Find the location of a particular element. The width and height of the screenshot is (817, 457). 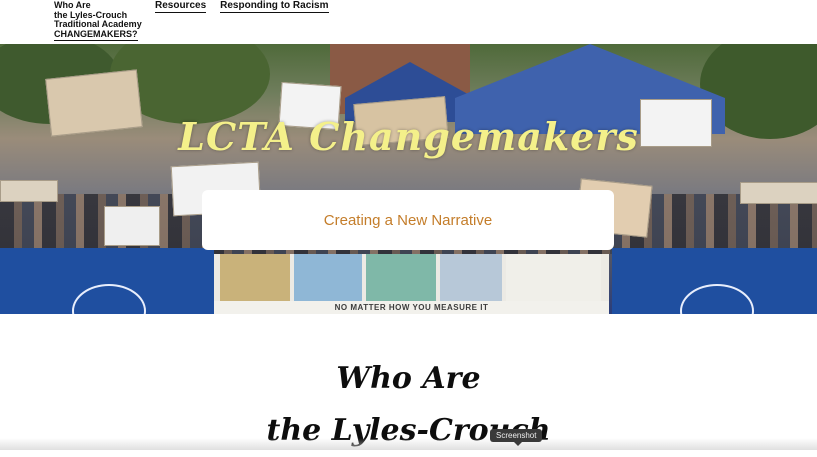

heading-line: Who Are is located at coordinates (408, 378).